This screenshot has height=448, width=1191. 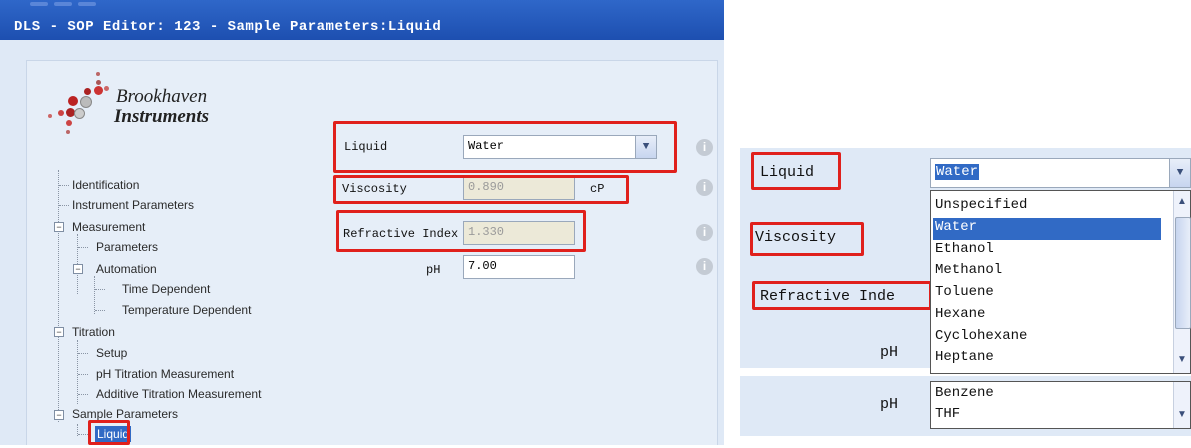 I want to click on dropdown-scrollbar: ▲ ▼, so click(x=1182, y=282).